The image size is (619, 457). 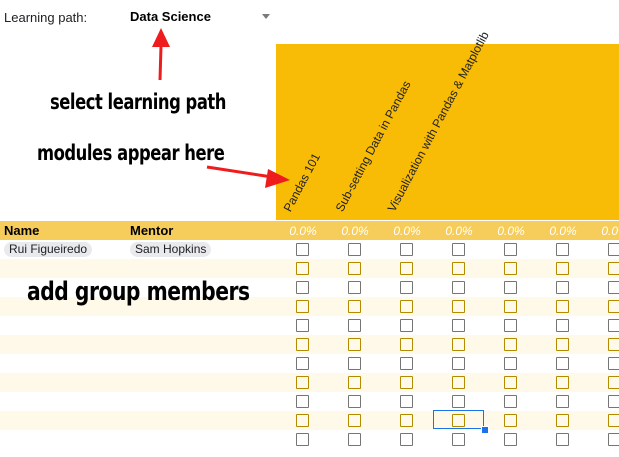 What do you see at coordinates (458, 419) in the screenshot?
I see `selected-cell` at bounding box center [458, 419].